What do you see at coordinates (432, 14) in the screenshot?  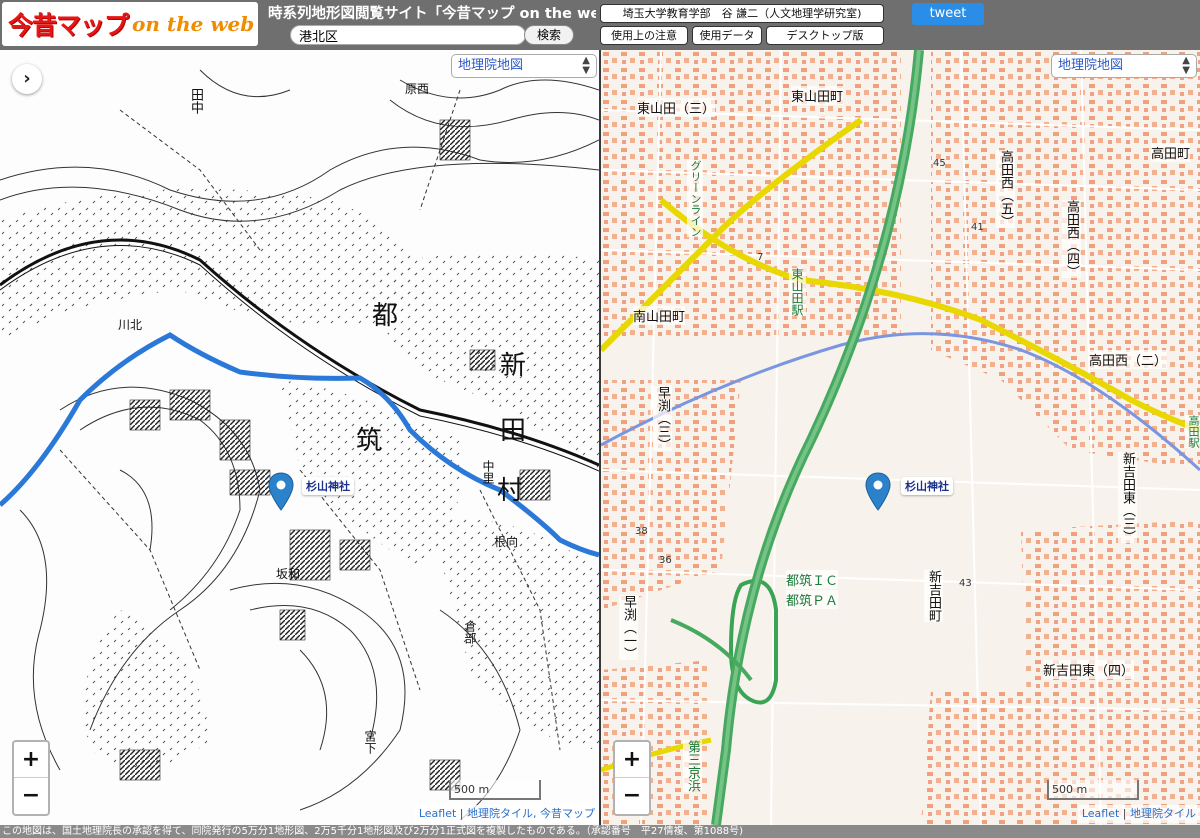 I see `site-title: 時系列地形図閲覧サイト「今昔マップ on the web` at bounding box center [432, 14].